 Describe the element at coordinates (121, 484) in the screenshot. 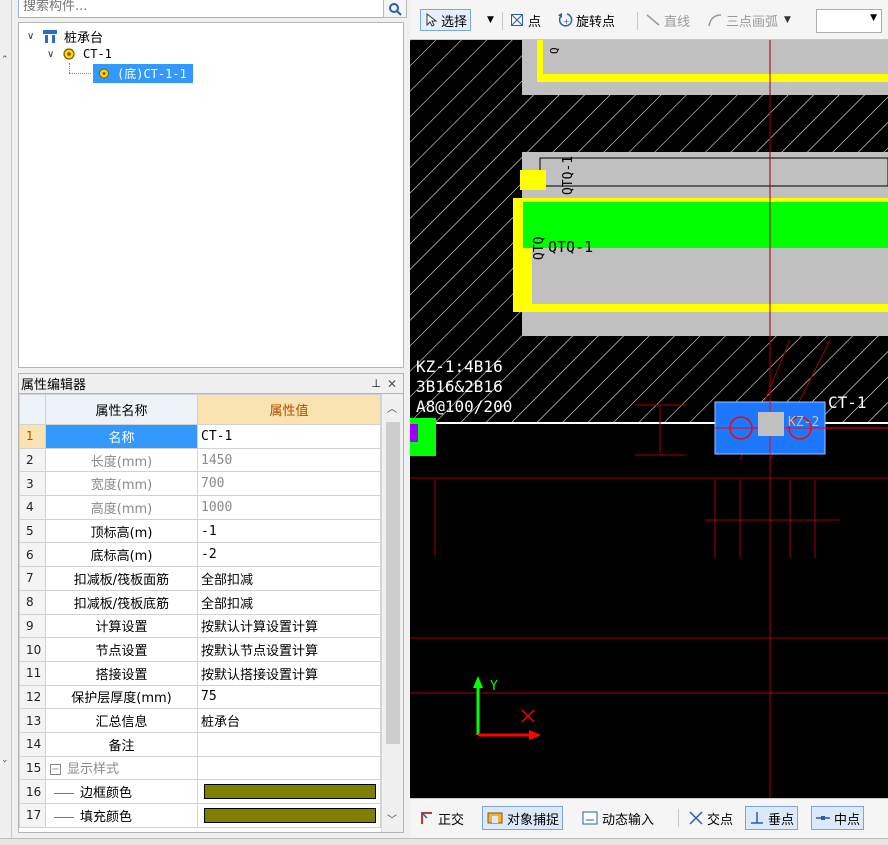

I see `property-name: 宽度(mm)` at that location.